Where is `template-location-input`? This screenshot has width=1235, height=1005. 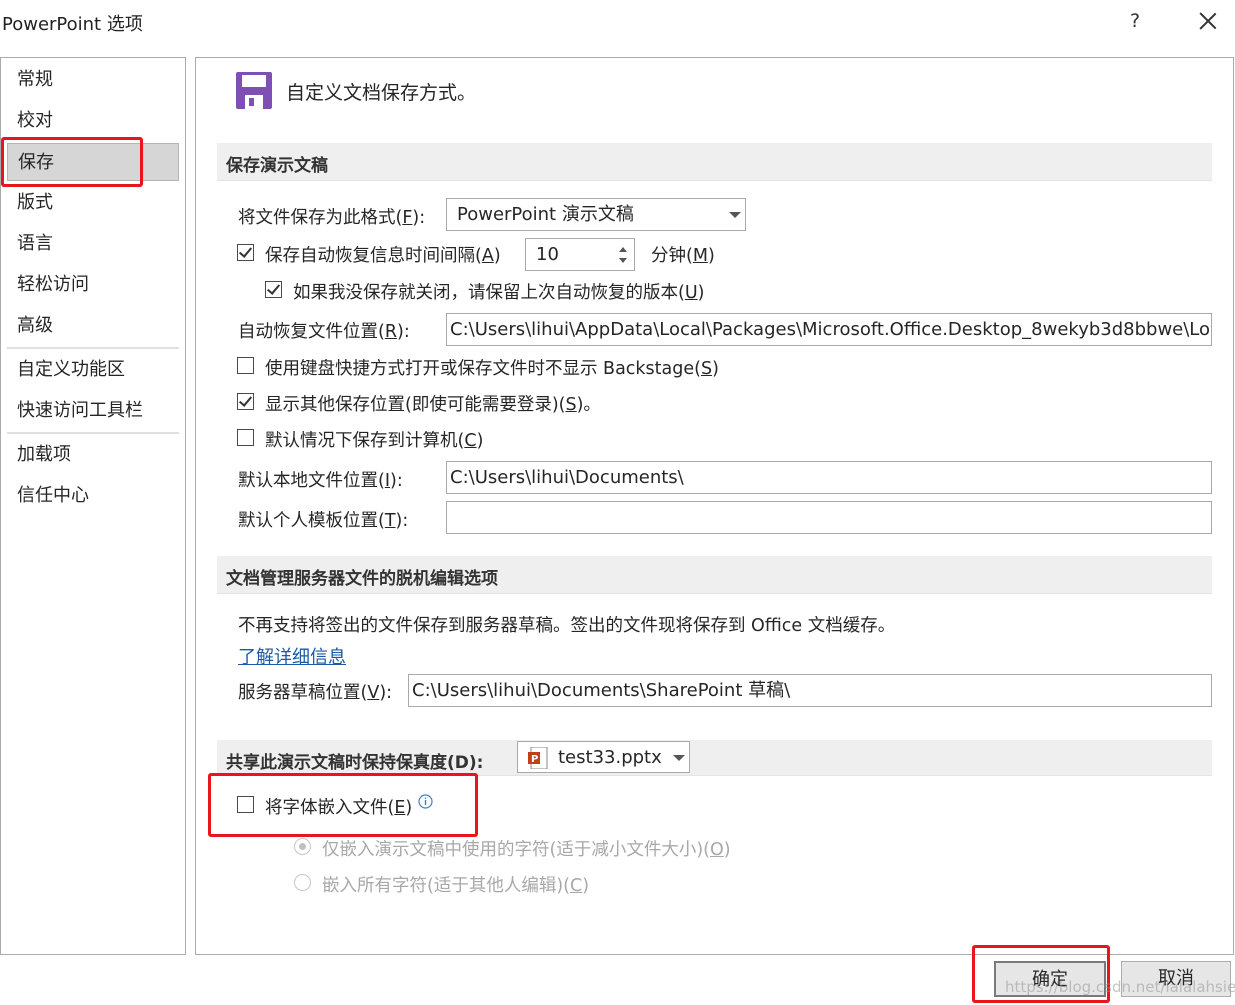
template-location-input is located at coordinates (829, 517).